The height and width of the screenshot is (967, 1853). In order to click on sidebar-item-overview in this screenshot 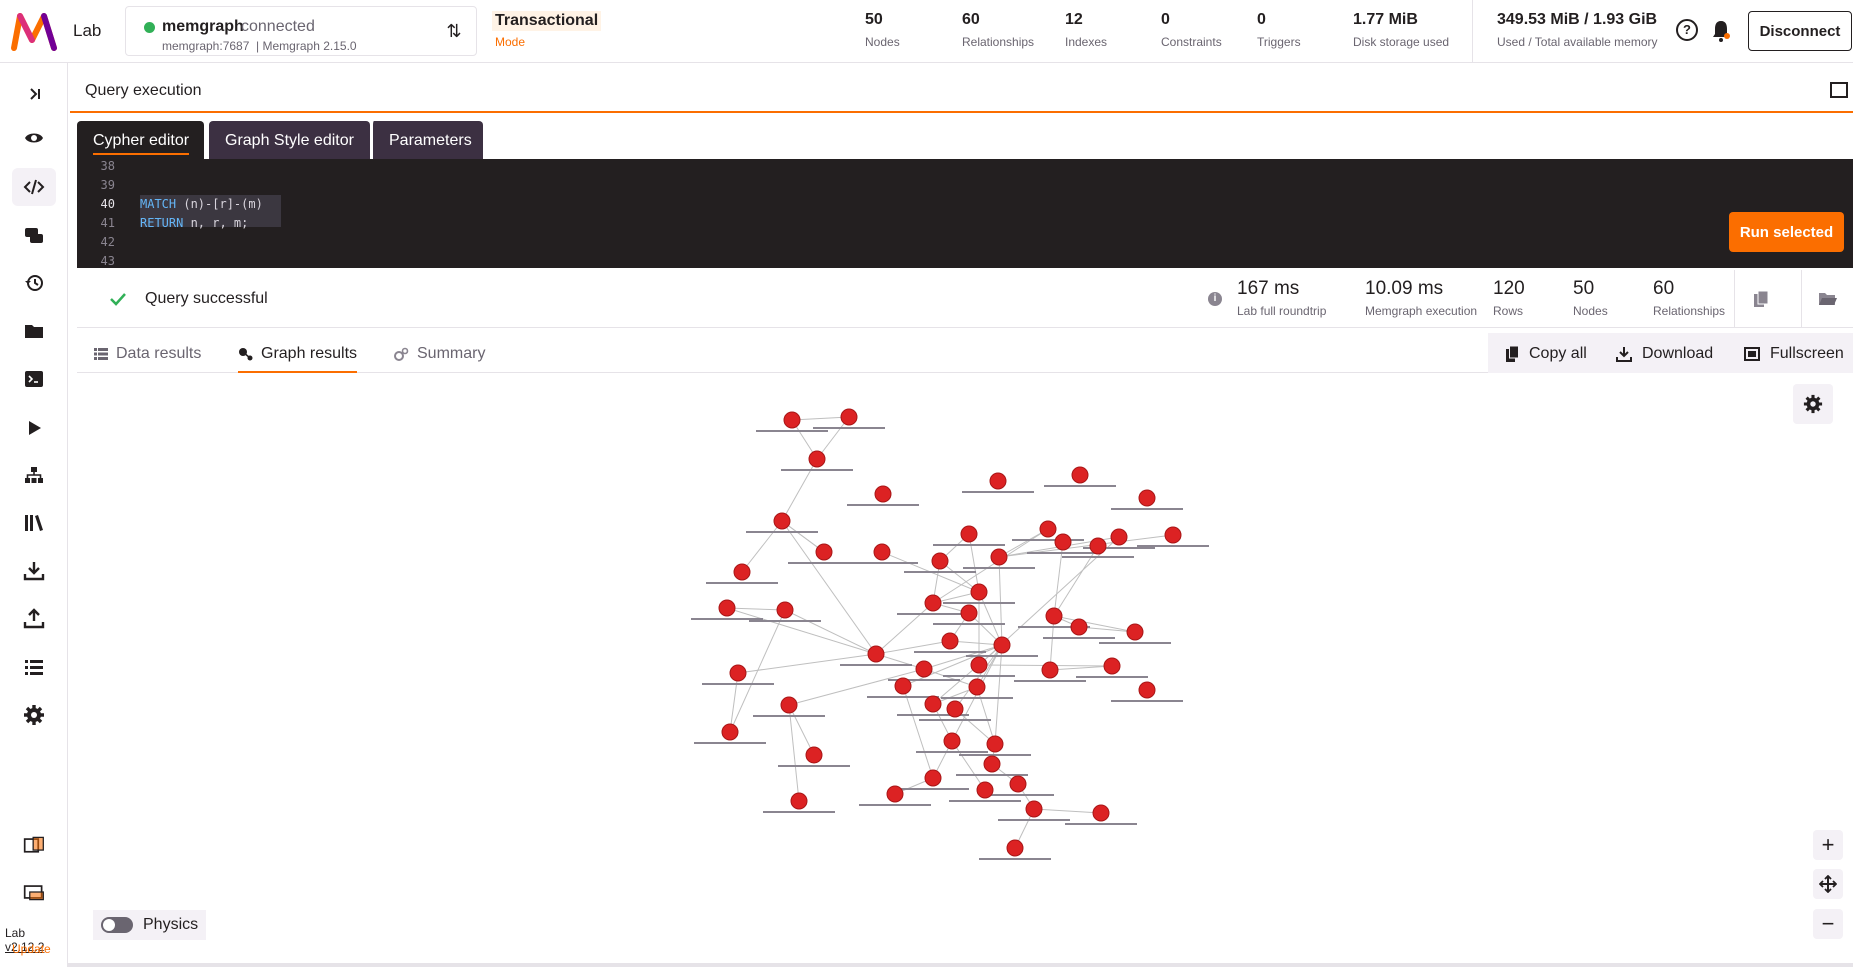, I will do `click(34, 138)`.